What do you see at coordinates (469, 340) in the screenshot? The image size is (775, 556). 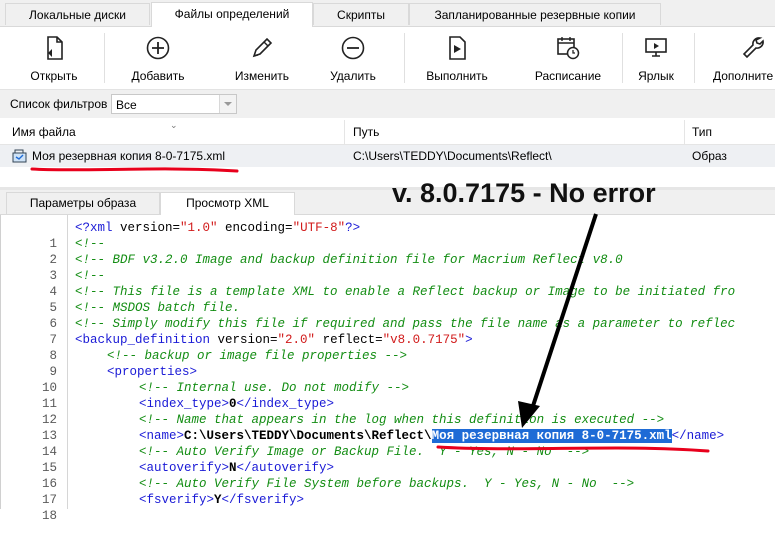 I see `xml-token: >` at bounding box center [469, 340].